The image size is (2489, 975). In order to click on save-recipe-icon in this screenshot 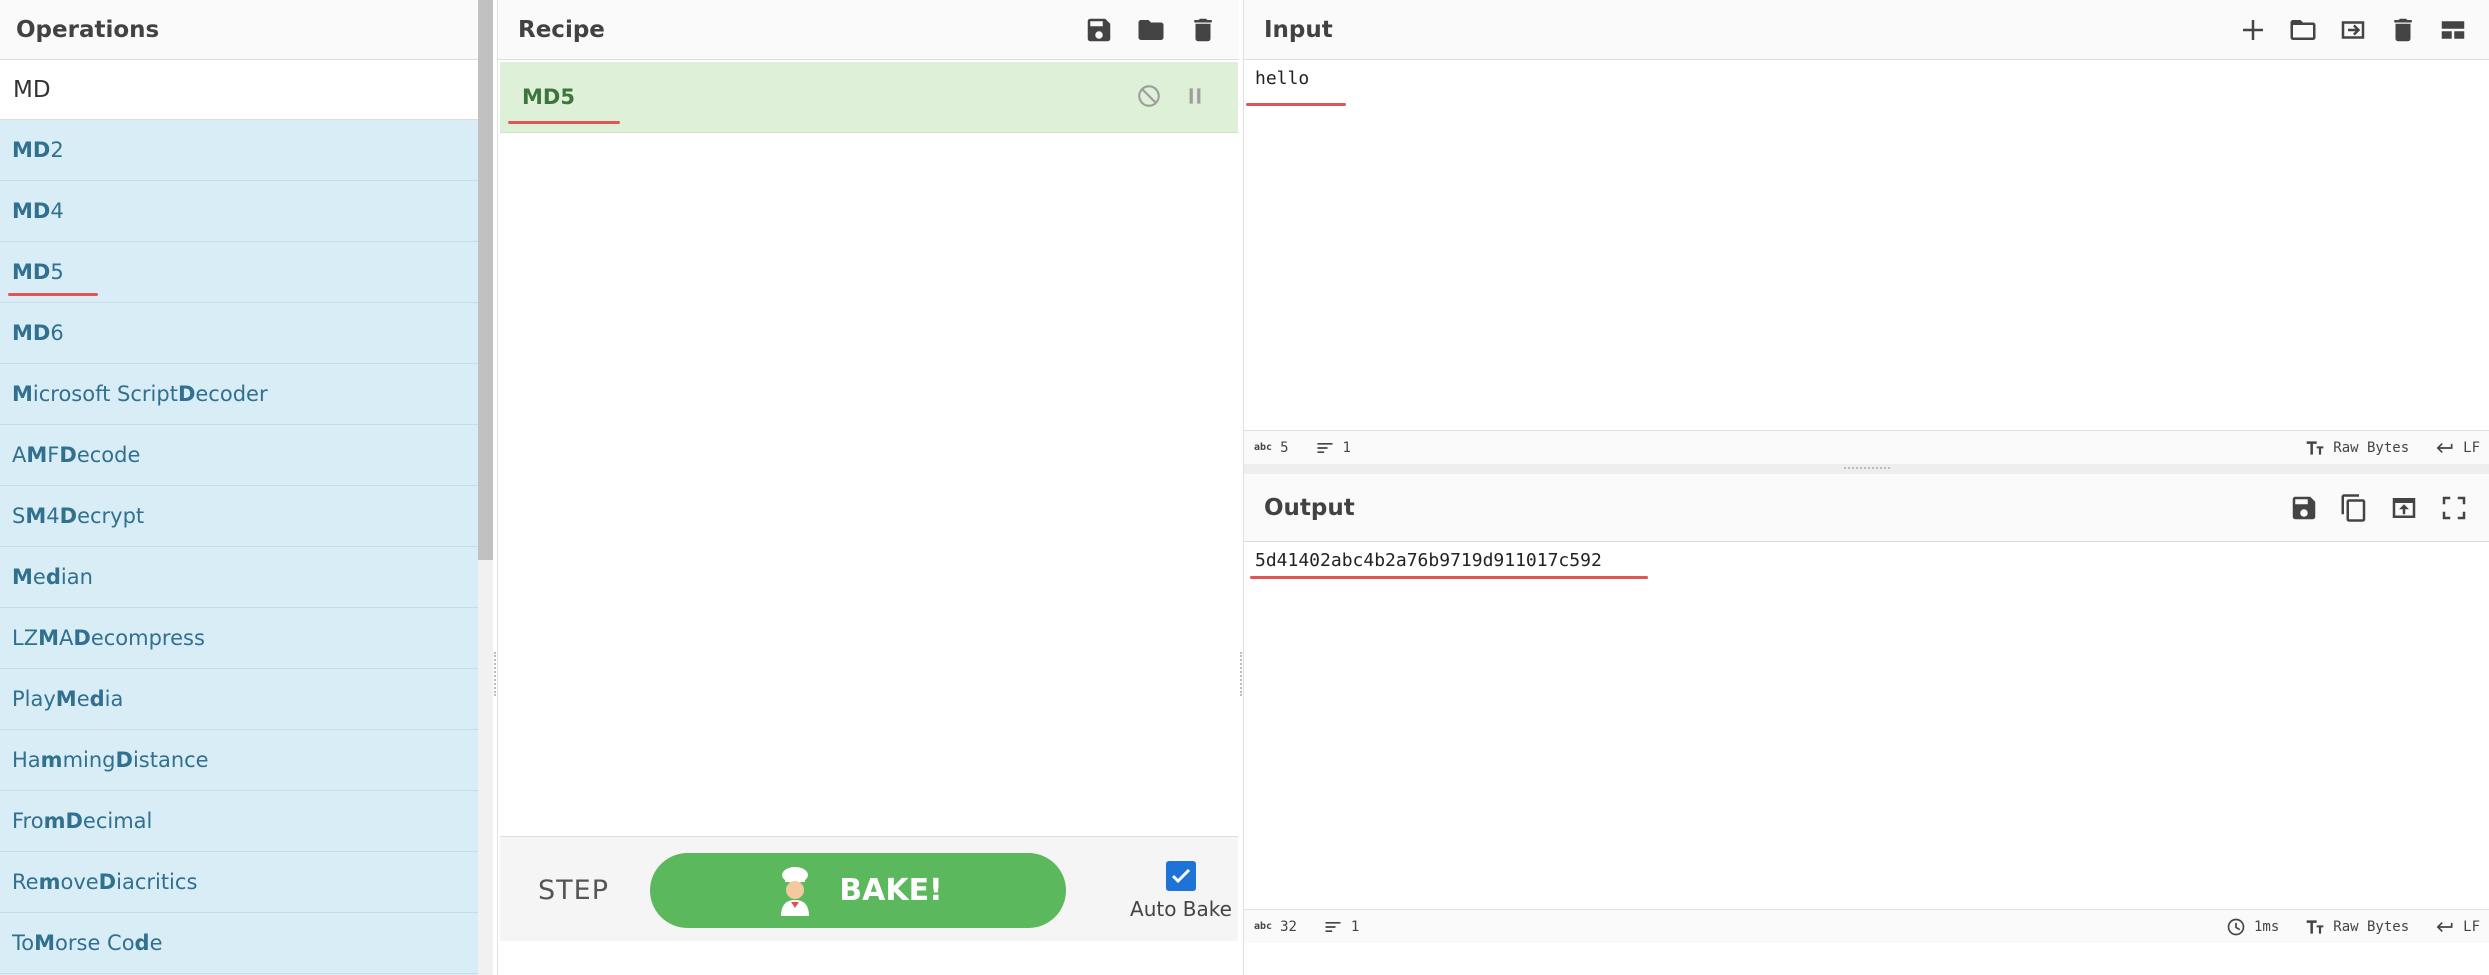, I will do `click(1099, 30)`.